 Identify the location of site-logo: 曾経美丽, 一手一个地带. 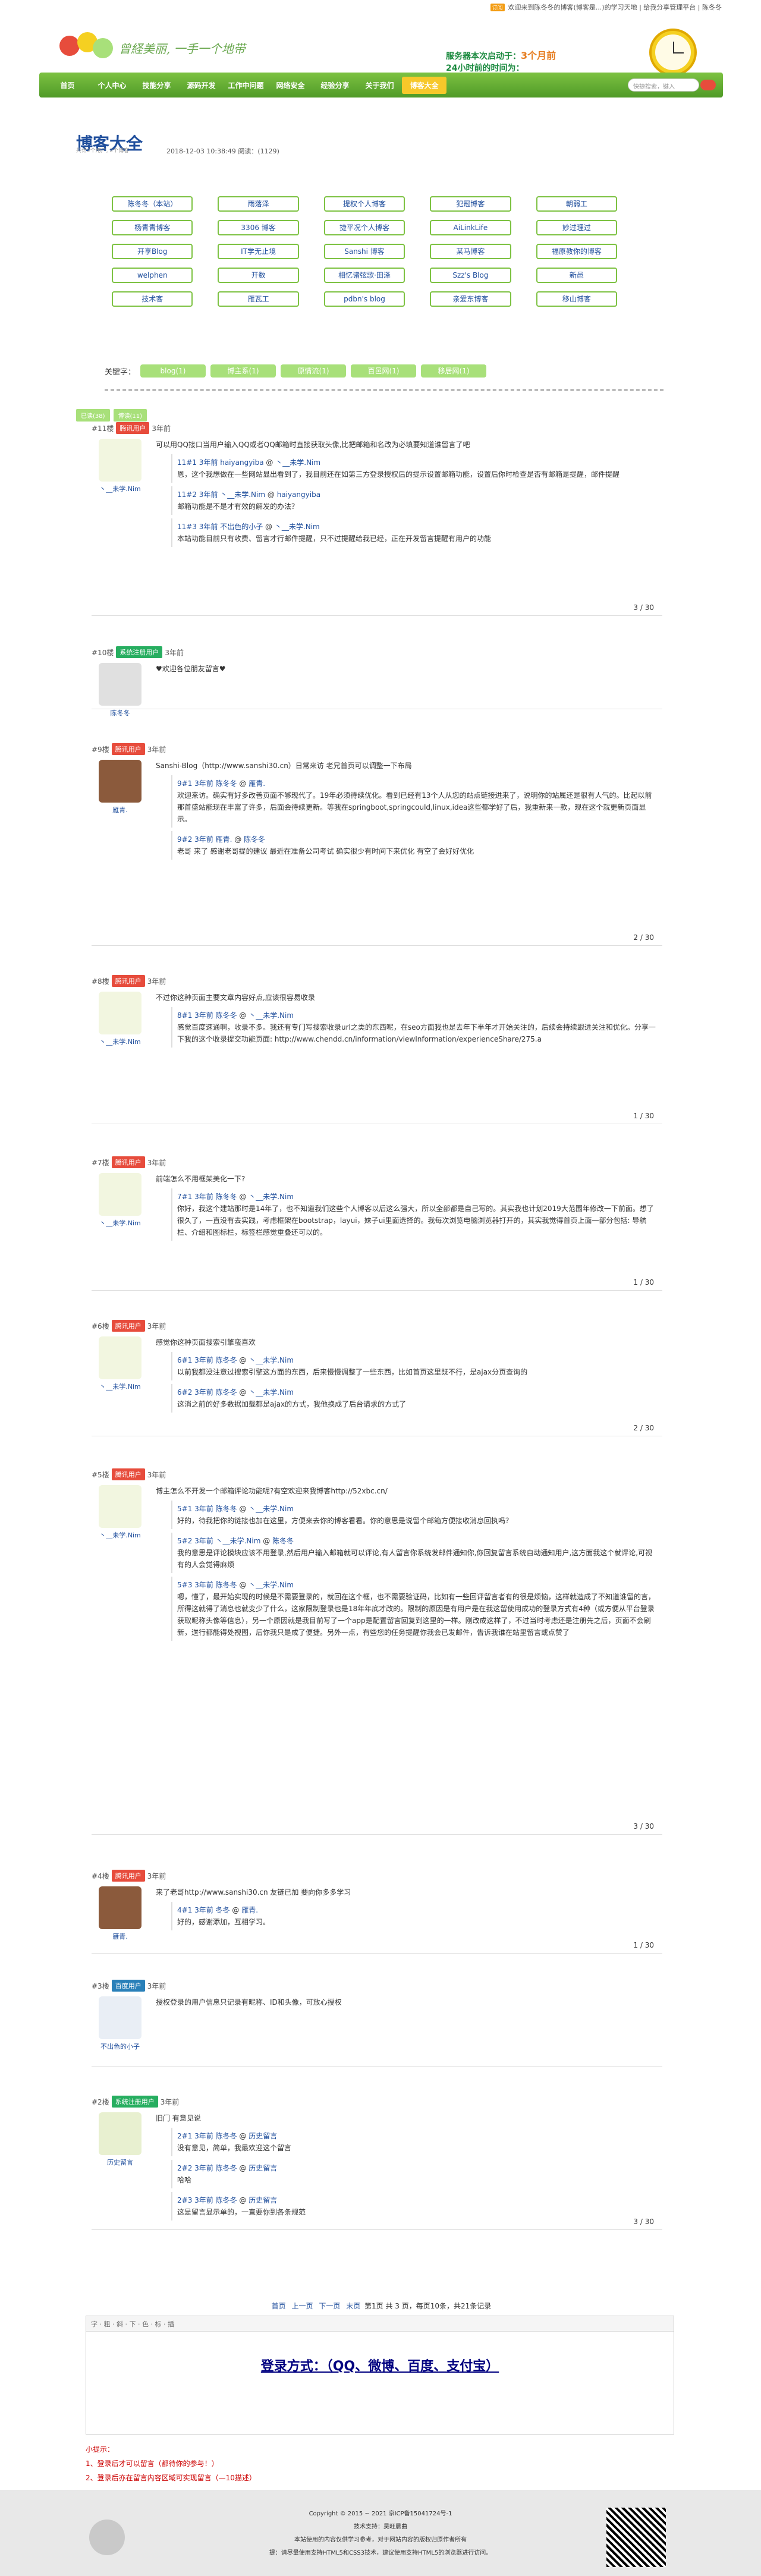
(152, 47).